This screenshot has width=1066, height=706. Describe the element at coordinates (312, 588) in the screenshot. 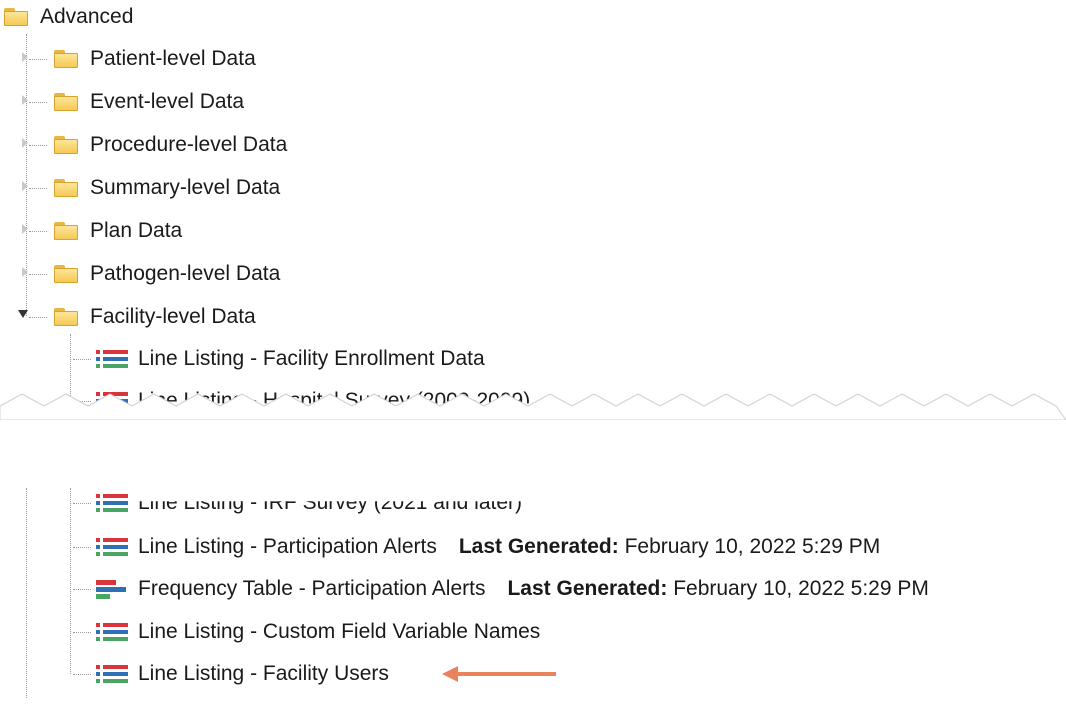

I see `tree-node-label: Frequency Table - Participation Alerts` at that location.